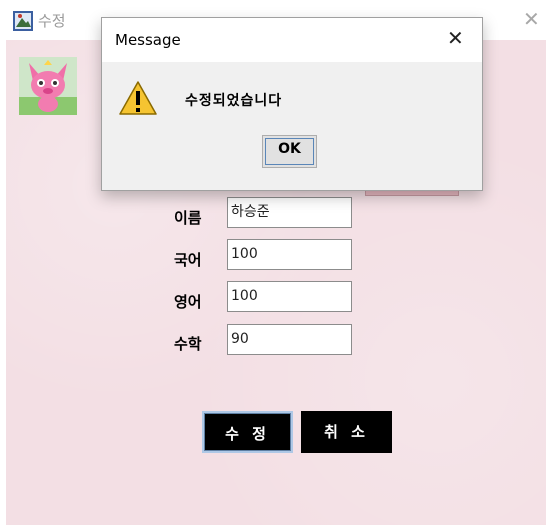 The width and height of the screenshot is (552, 527). I want to click on math-score-field: 90, so click(289, 339).